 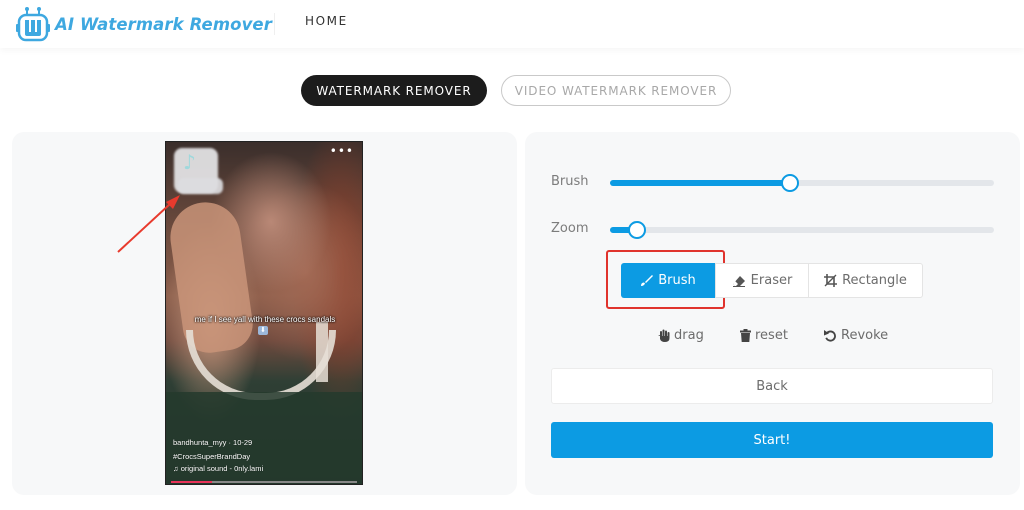 I want to click on eraser-tool-button: Eraser, so click(x=761, y=280).